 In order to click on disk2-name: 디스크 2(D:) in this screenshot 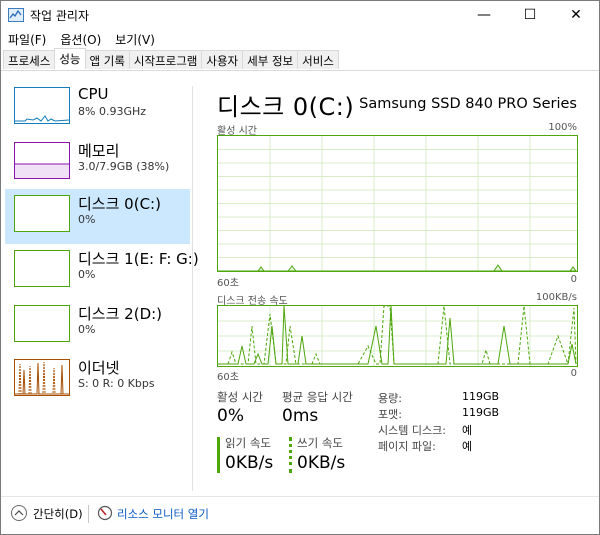, I will do `click(120, 314)`.